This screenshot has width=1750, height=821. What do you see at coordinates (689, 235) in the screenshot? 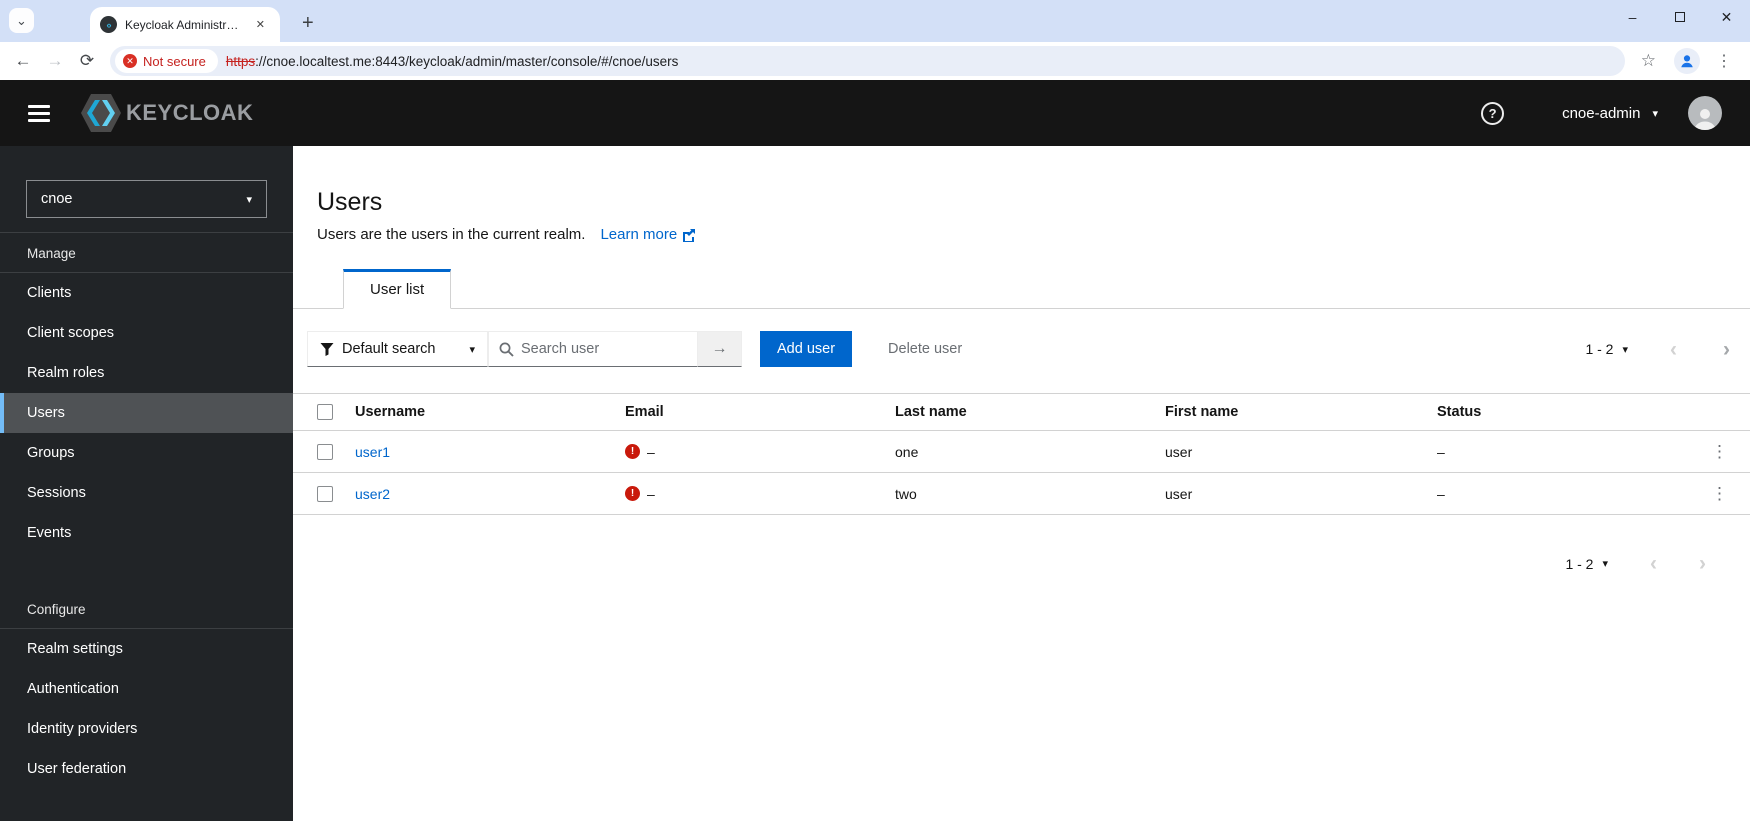
I see `external-link-icon` at bounding box center [689, 235].